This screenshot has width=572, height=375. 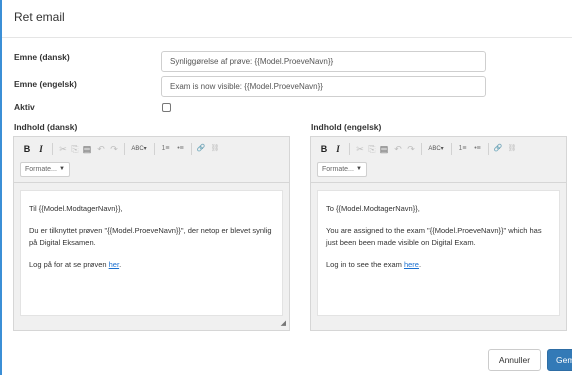 What do you see at coordinates (514, 360) in the screenshot?
I see `cancel-button: Annuller` at bounding box center [514, 360].